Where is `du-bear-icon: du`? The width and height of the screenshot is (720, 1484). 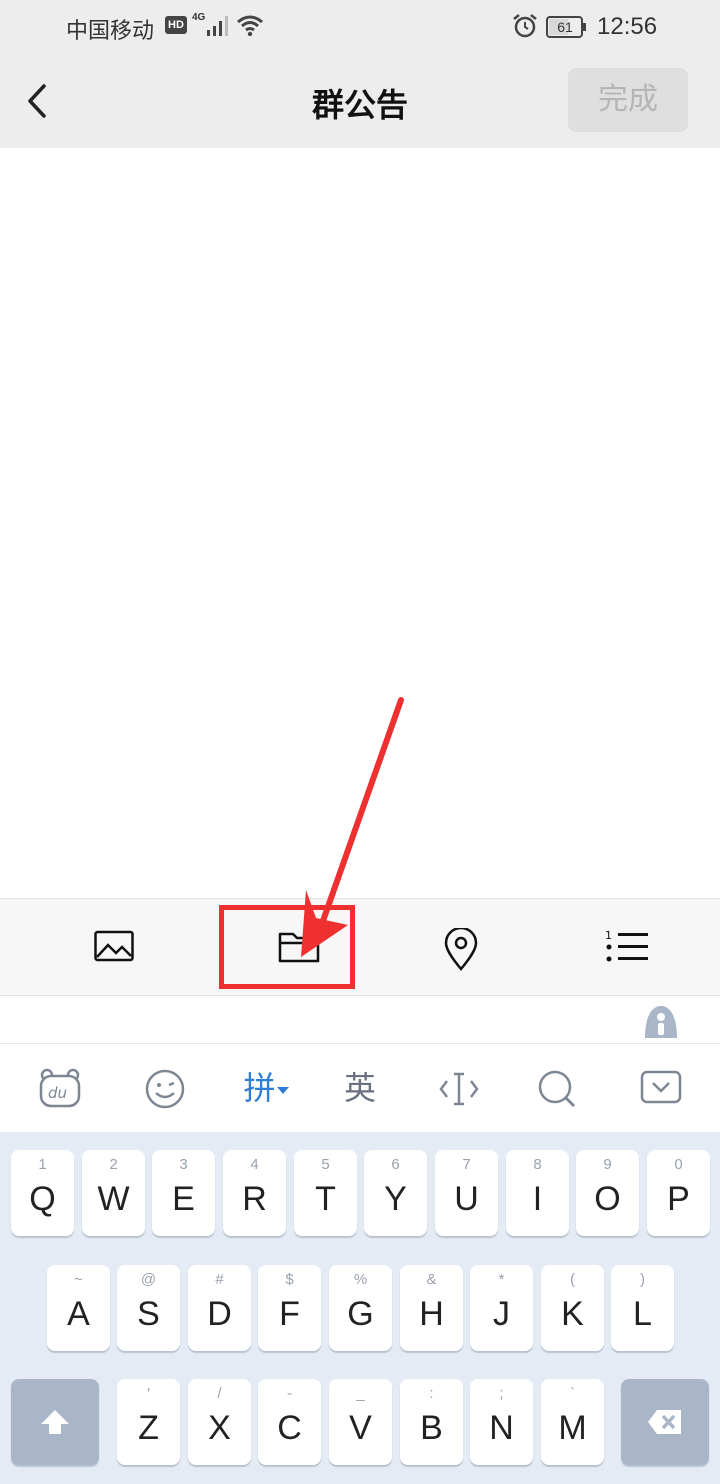
du-bear-icon: du is located at coordinates (60, 1088).